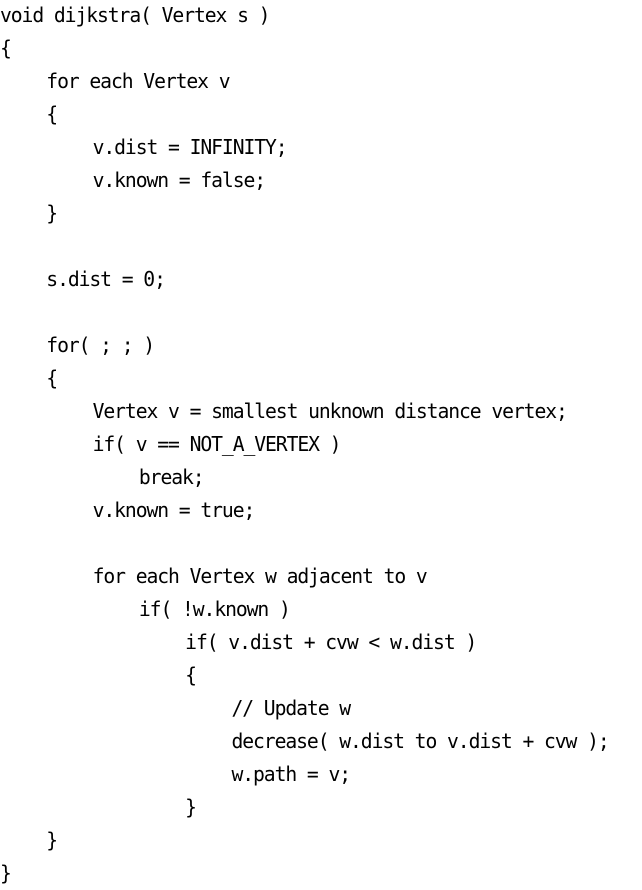 This screenshot has height=890, width=642. What do you see at coordinates (291, 708) in the screenshot?
I see `code-line: // Update w` at bounding box center [291, 708].